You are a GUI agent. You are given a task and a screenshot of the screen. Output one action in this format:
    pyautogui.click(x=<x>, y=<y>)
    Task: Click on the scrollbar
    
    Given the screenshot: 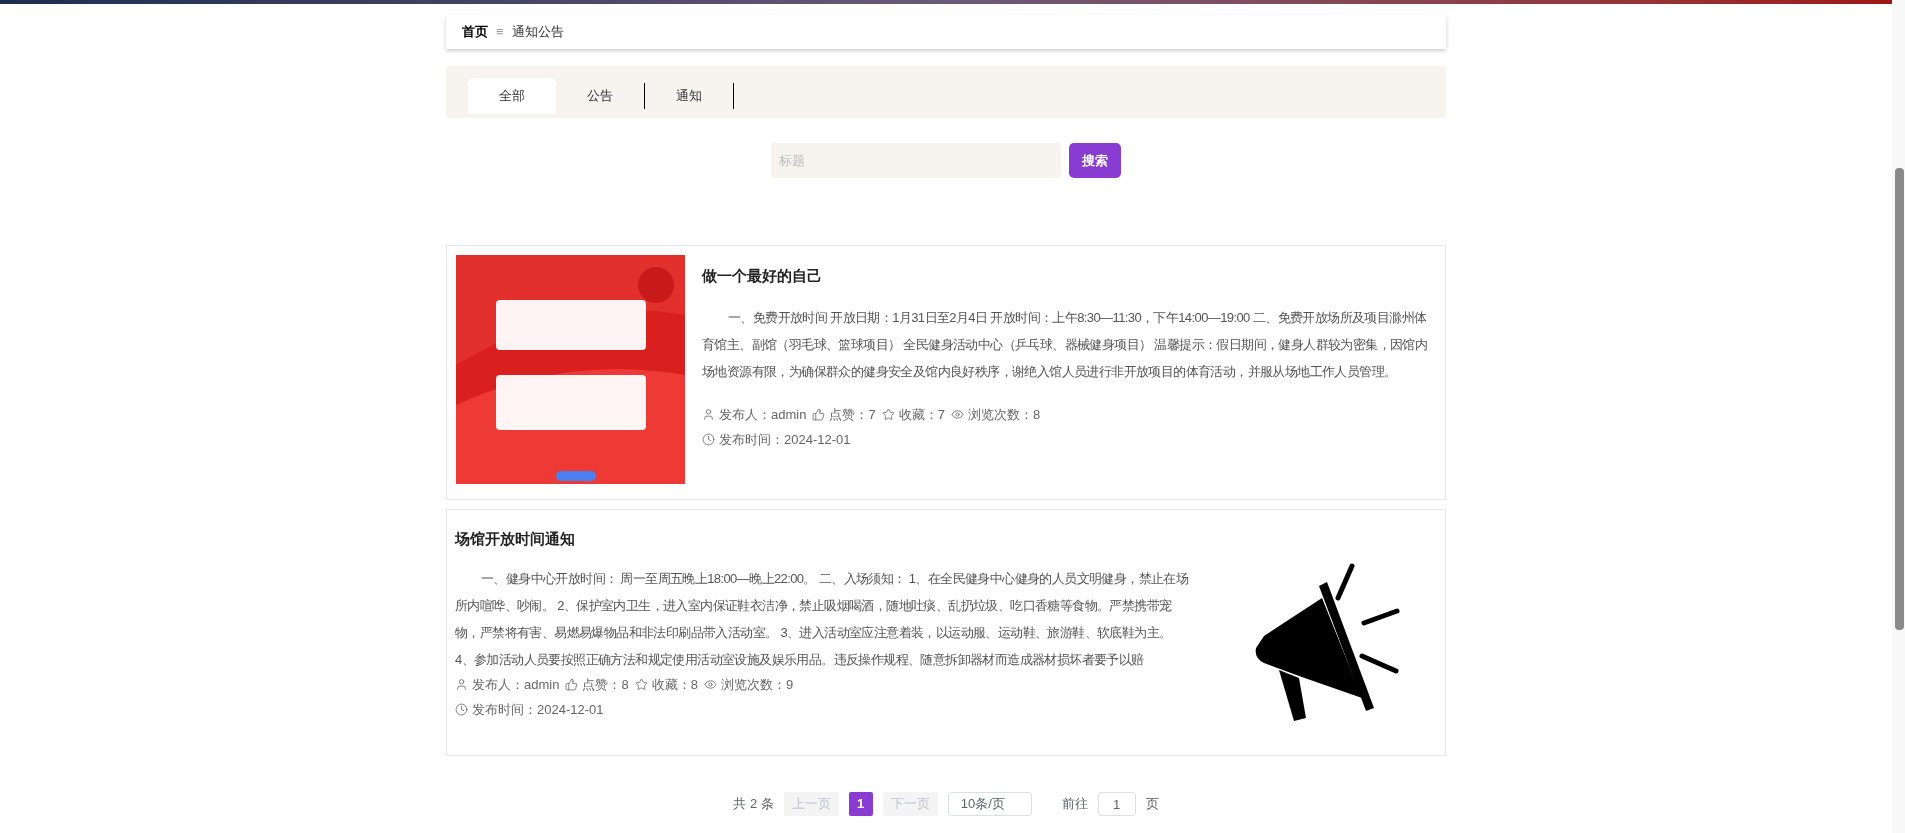 What is the action you would take?
    pyautogui.click(x=1898, y=416)
    